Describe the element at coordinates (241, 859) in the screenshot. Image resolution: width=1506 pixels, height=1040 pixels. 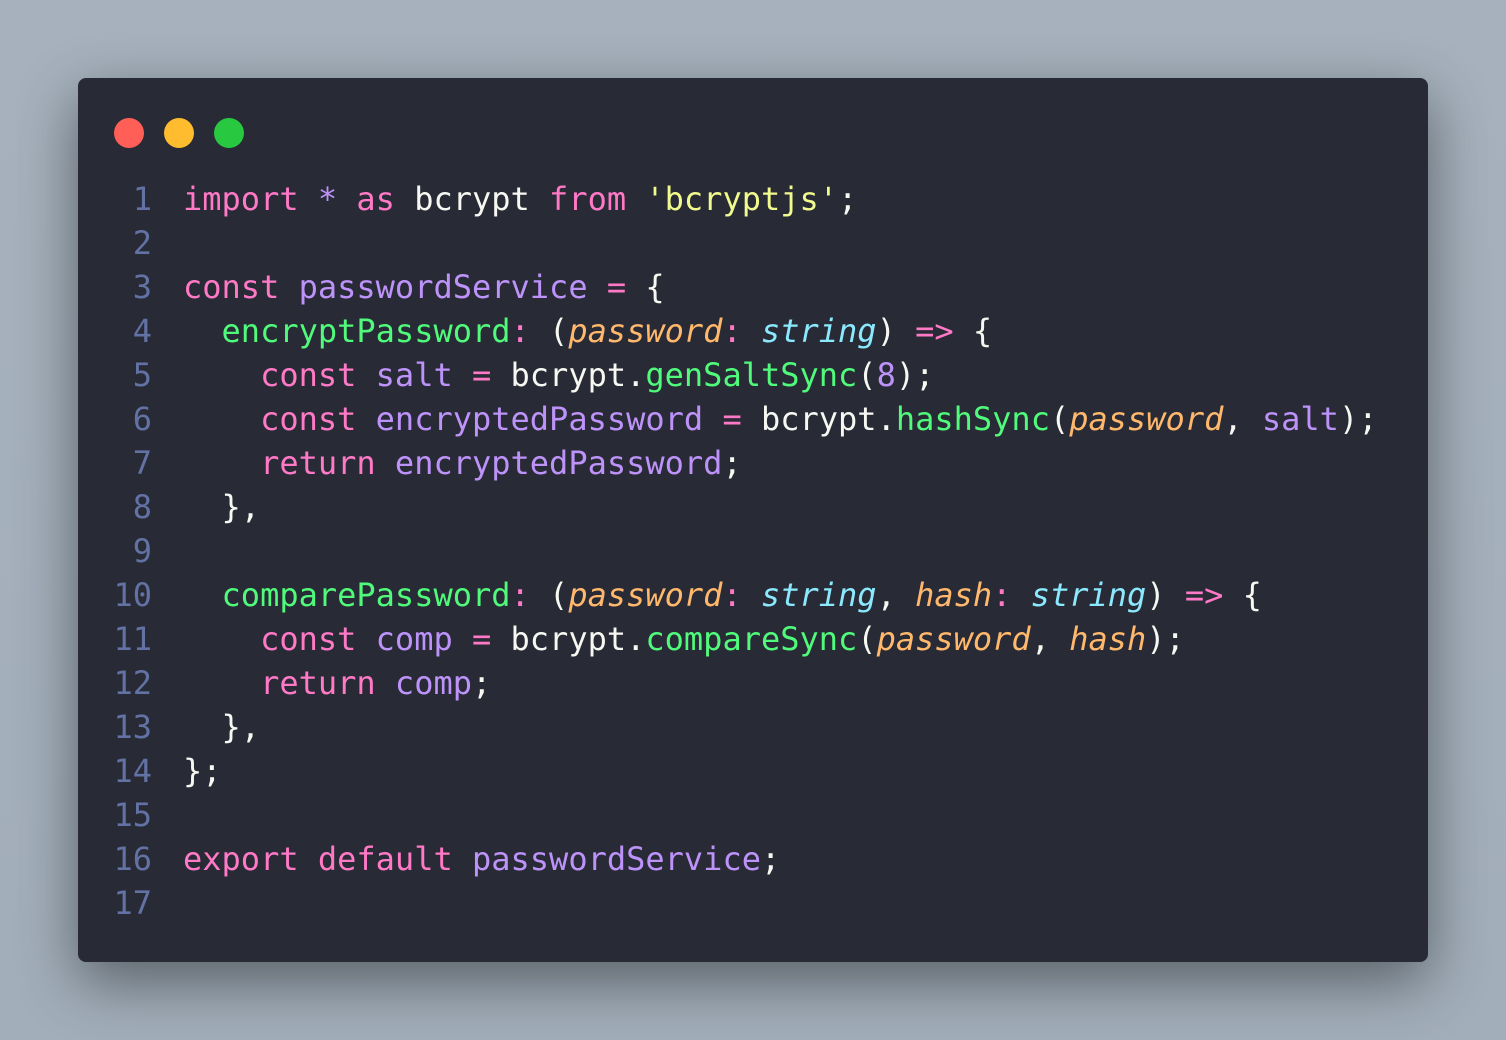
I see `code-token: export` at that location.